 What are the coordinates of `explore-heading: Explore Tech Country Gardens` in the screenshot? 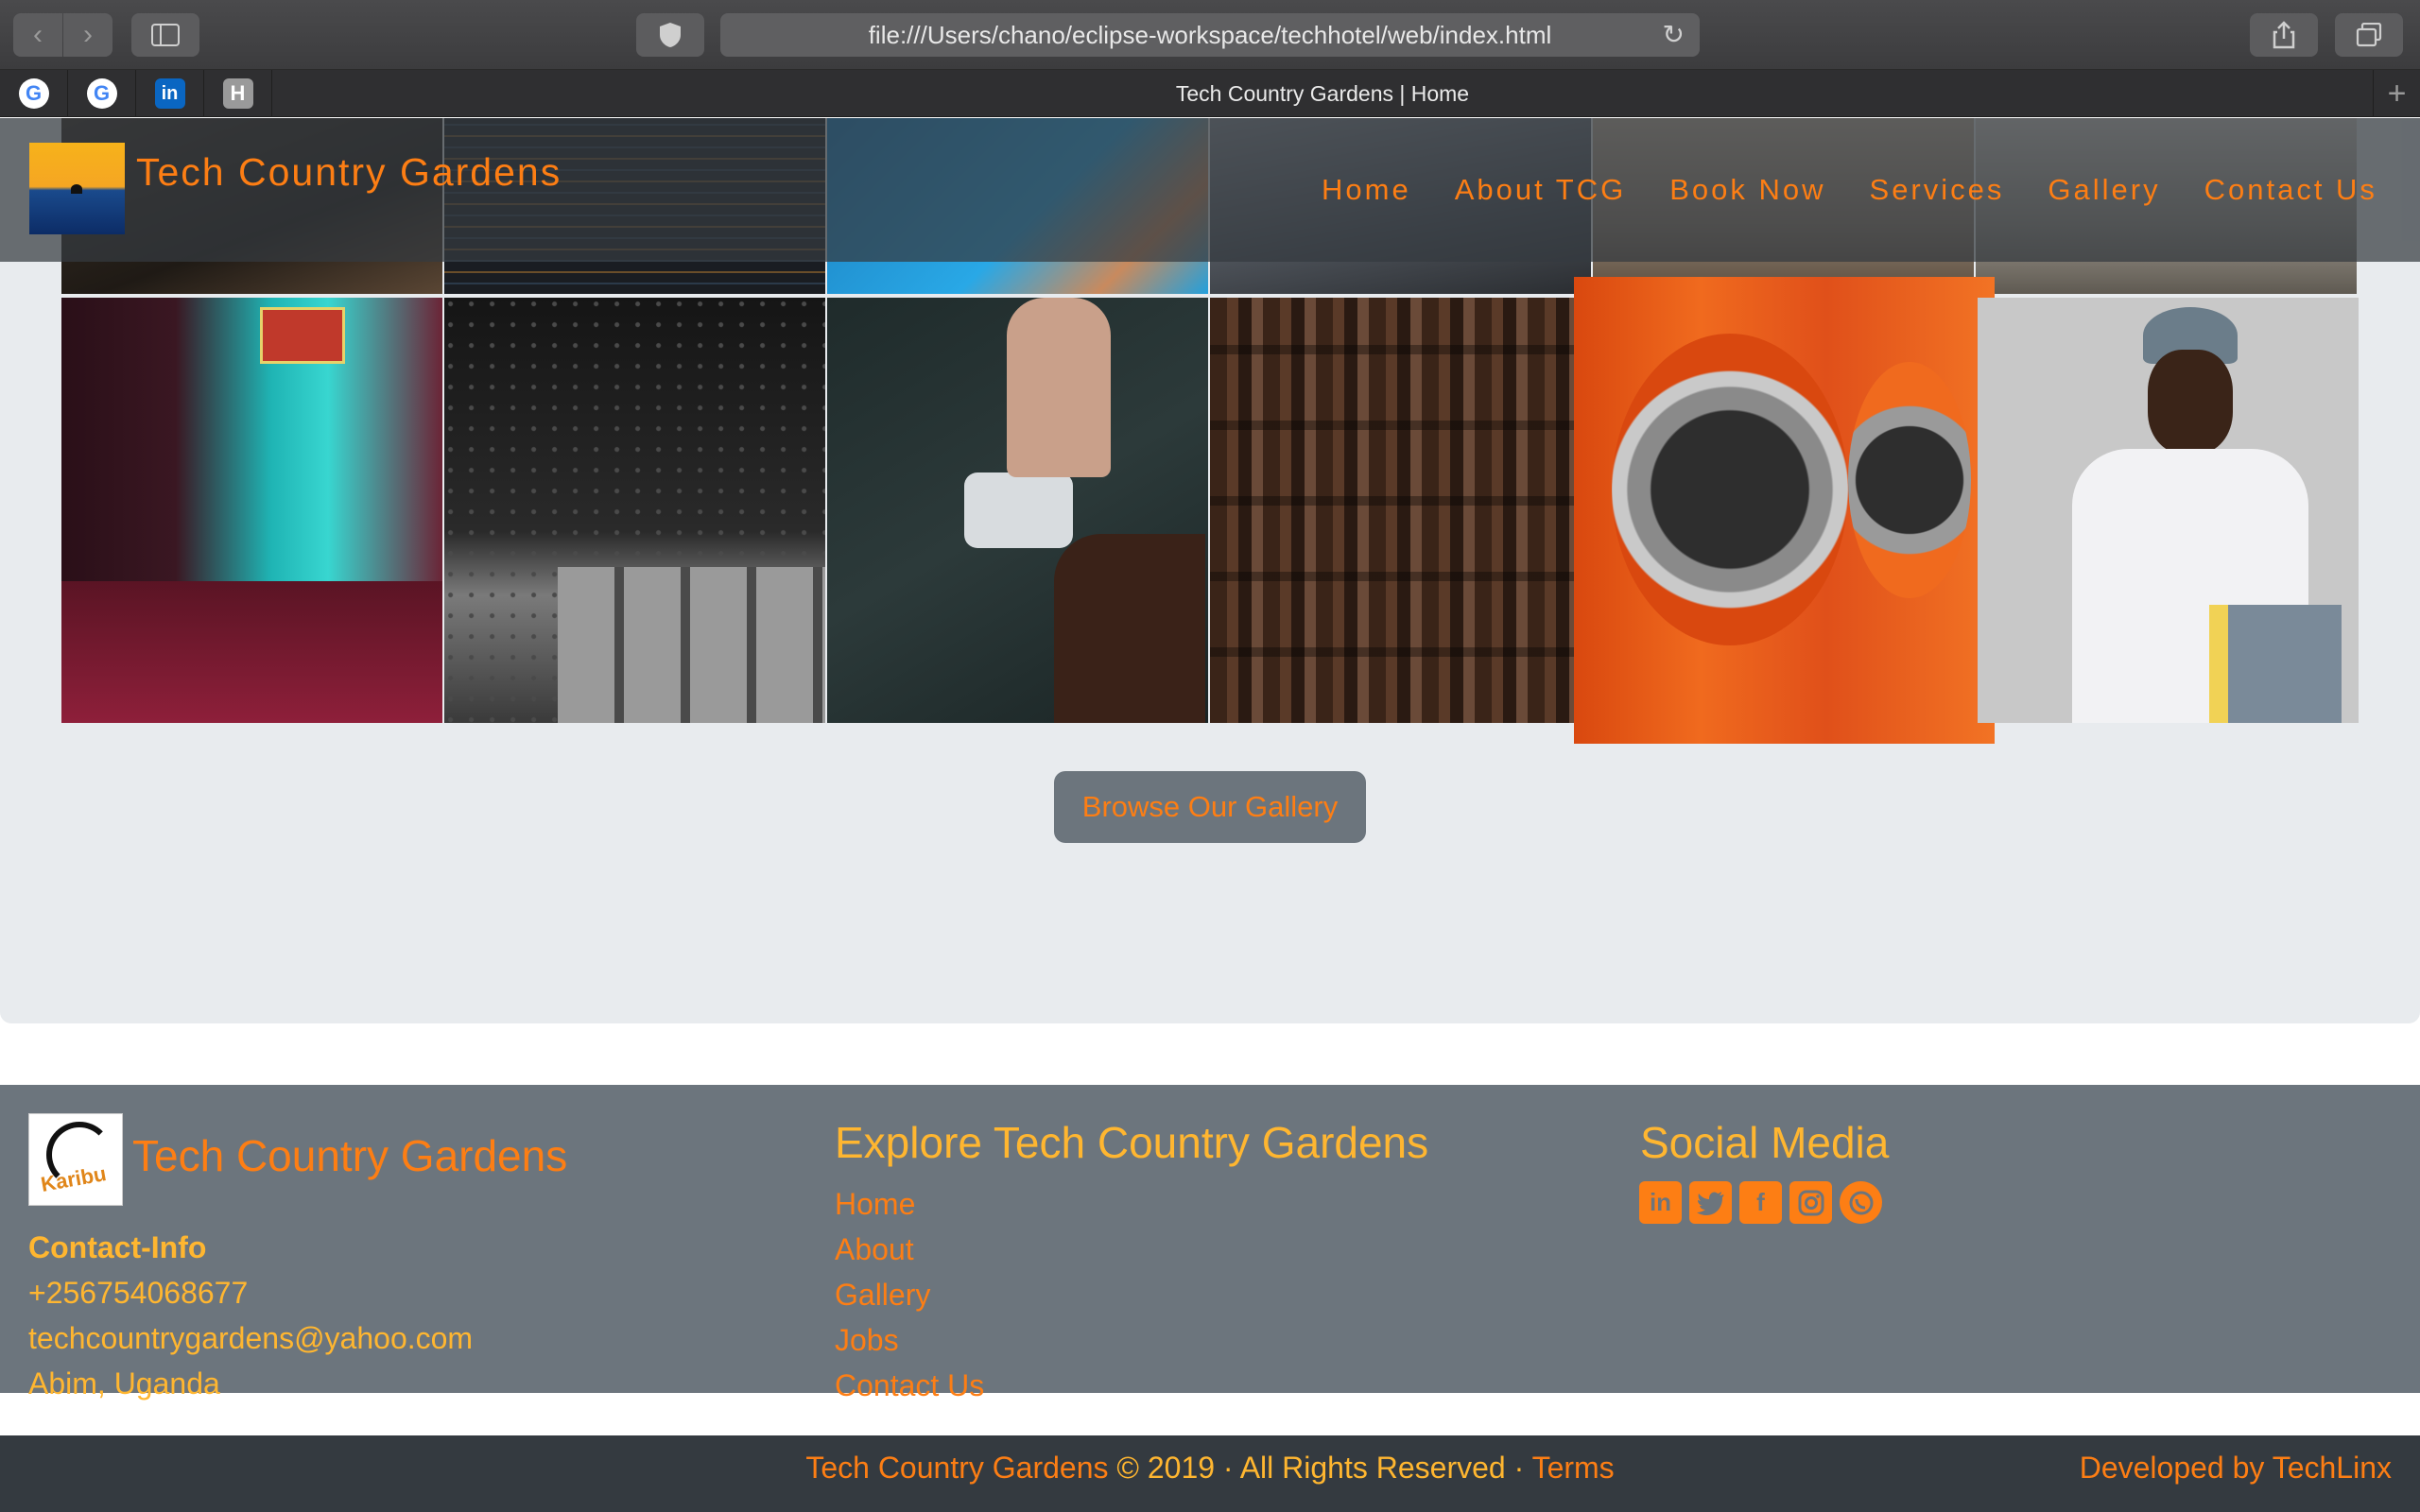 It's located at (1132, 1142).